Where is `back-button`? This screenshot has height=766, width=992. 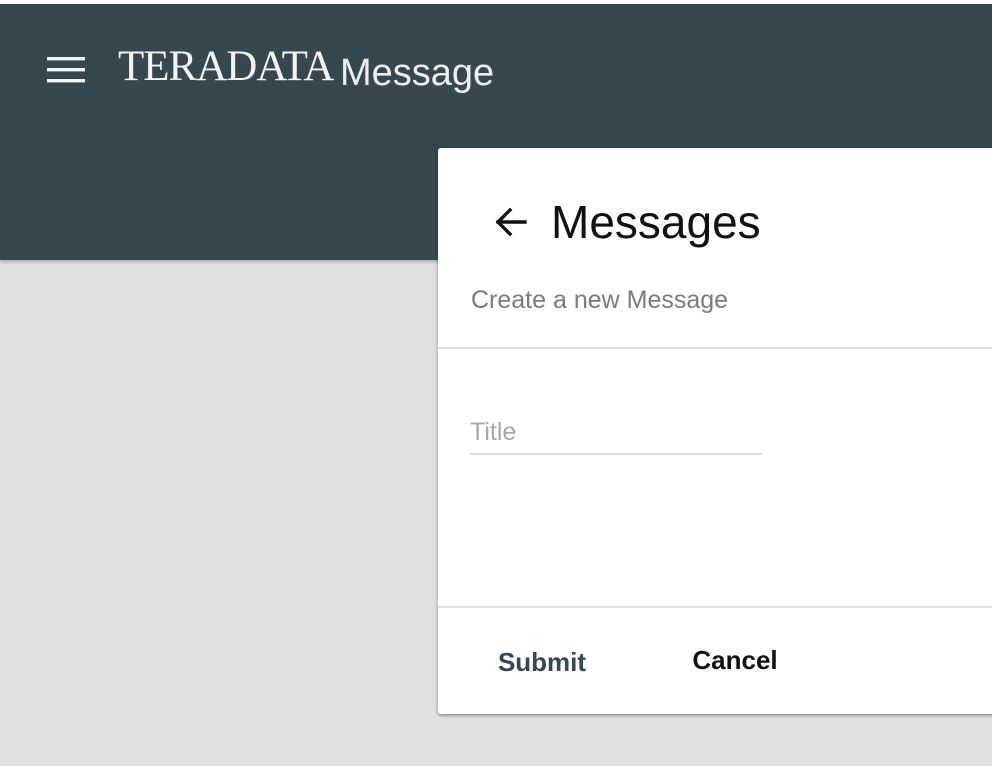
back-button is located at coordinates (510, 222).